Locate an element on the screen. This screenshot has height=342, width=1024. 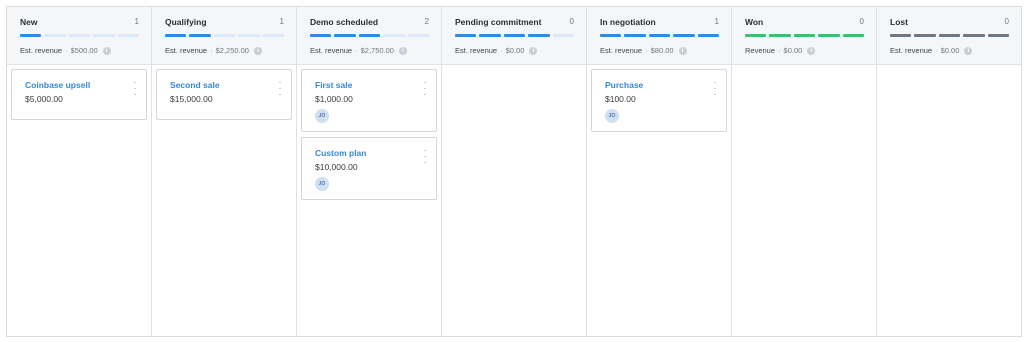
deal-title-link: Second sale is located at coordinates (224, 85).